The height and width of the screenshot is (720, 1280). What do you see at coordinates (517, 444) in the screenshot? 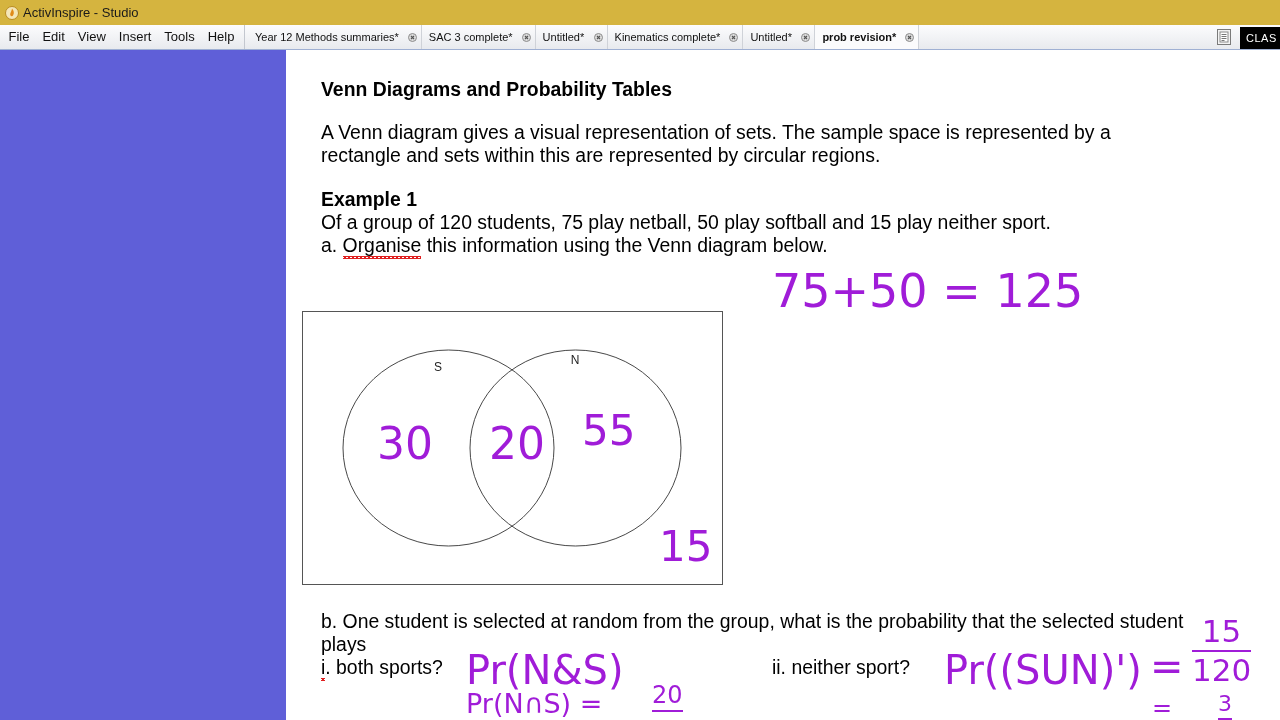
I see `handwritten-note: 20` at bounding box center [517, 444].